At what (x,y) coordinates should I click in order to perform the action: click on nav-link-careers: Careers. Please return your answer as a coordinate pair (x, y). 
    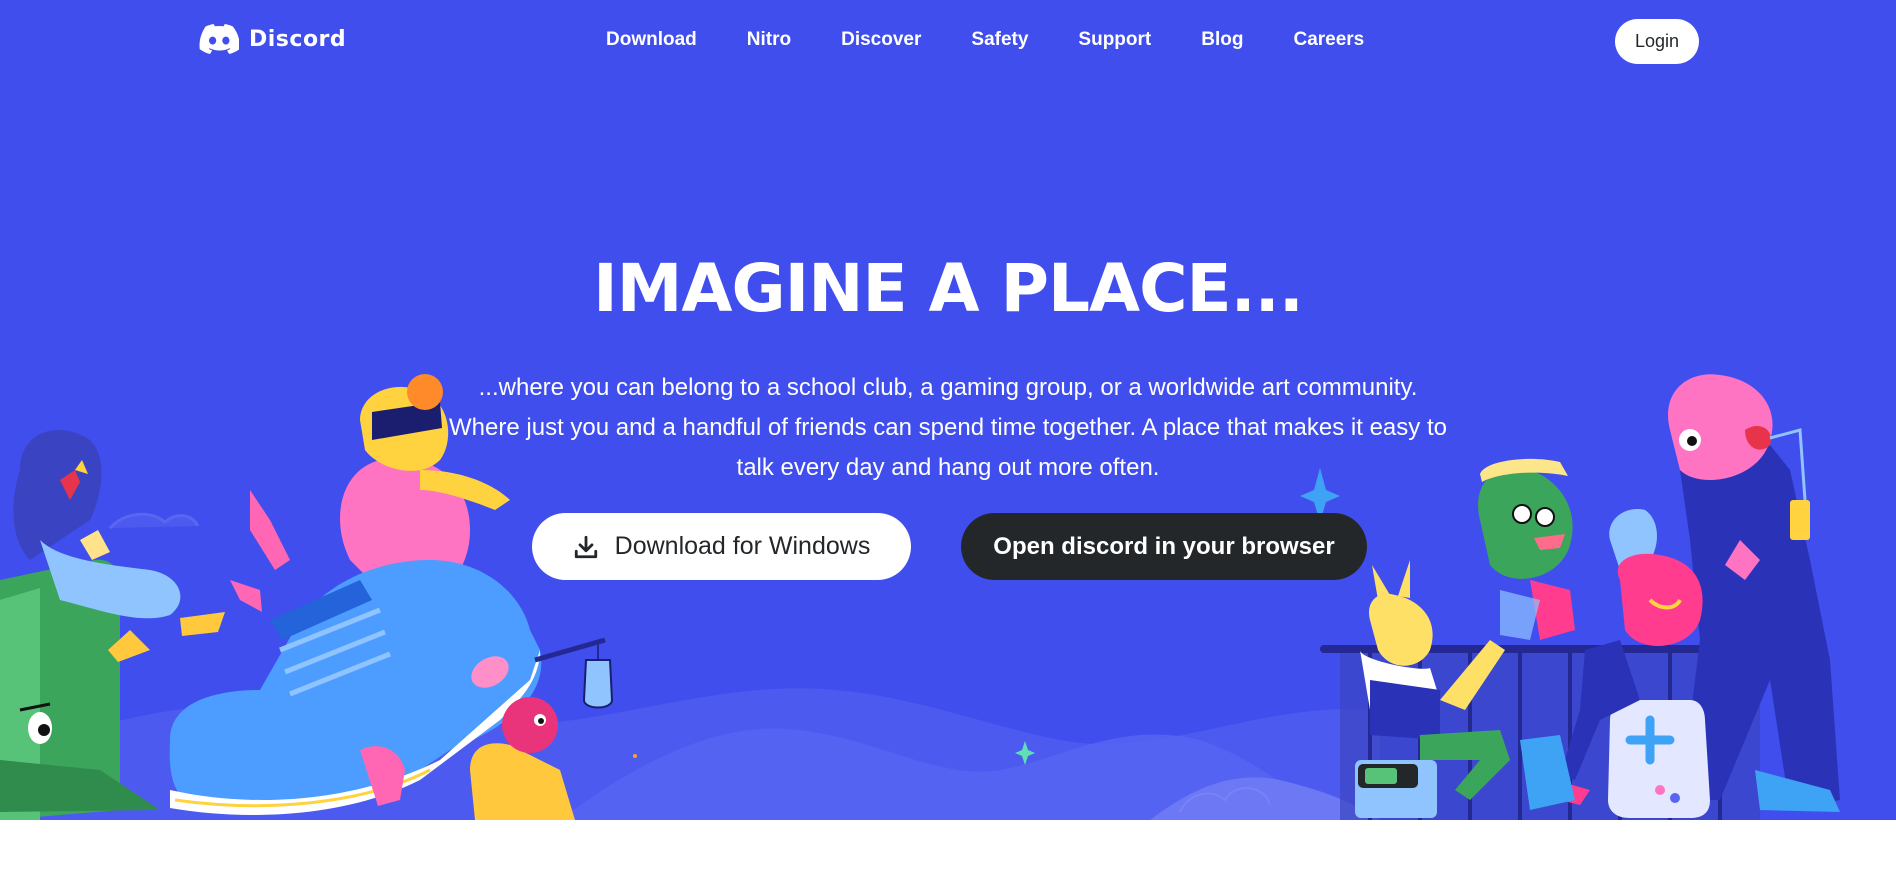
    Looking at the image, I should click on (1328, 40).